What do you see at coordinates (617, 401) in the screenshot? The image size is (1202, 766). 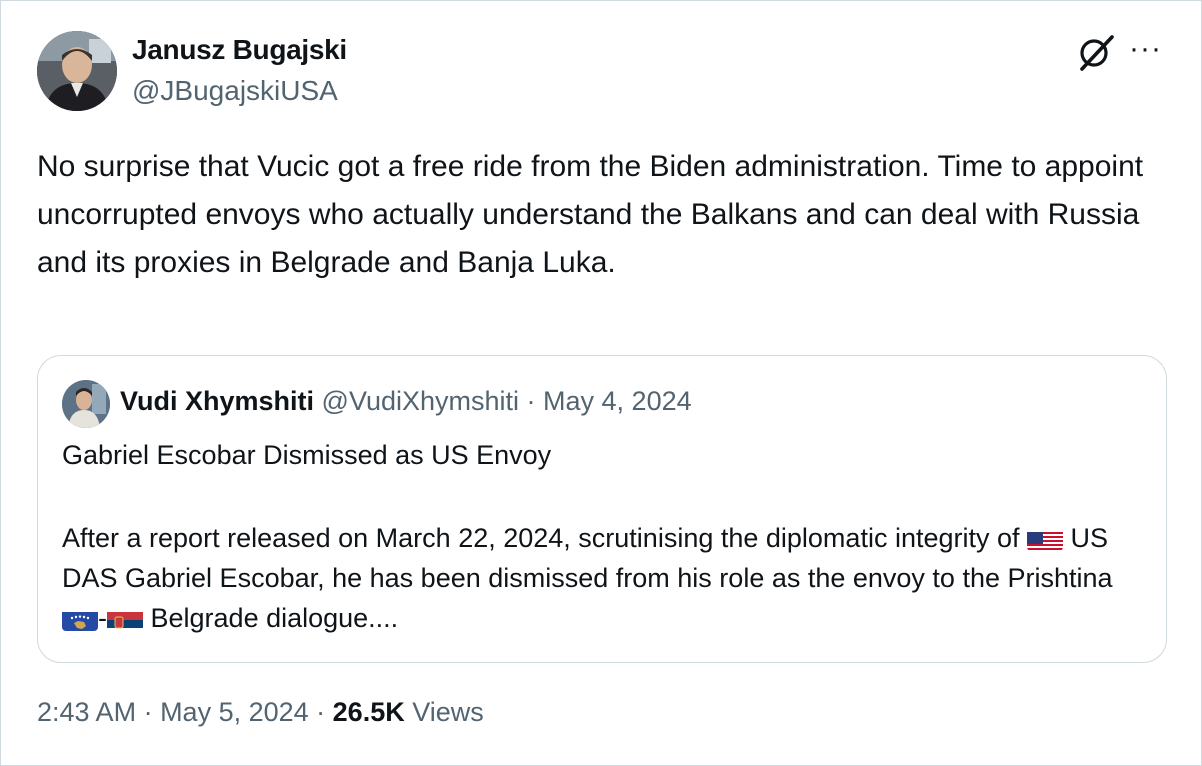 I see `quoted-date: May 4, 2024` at bounding box center [617, 401].